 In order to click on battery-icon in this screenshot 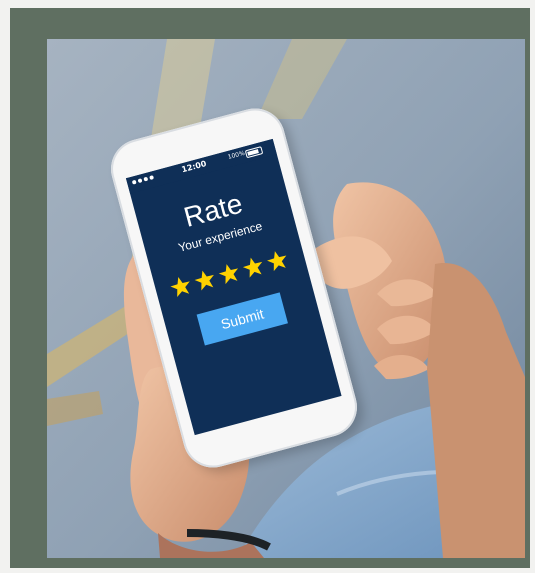, I will do `click(254, 152)`.